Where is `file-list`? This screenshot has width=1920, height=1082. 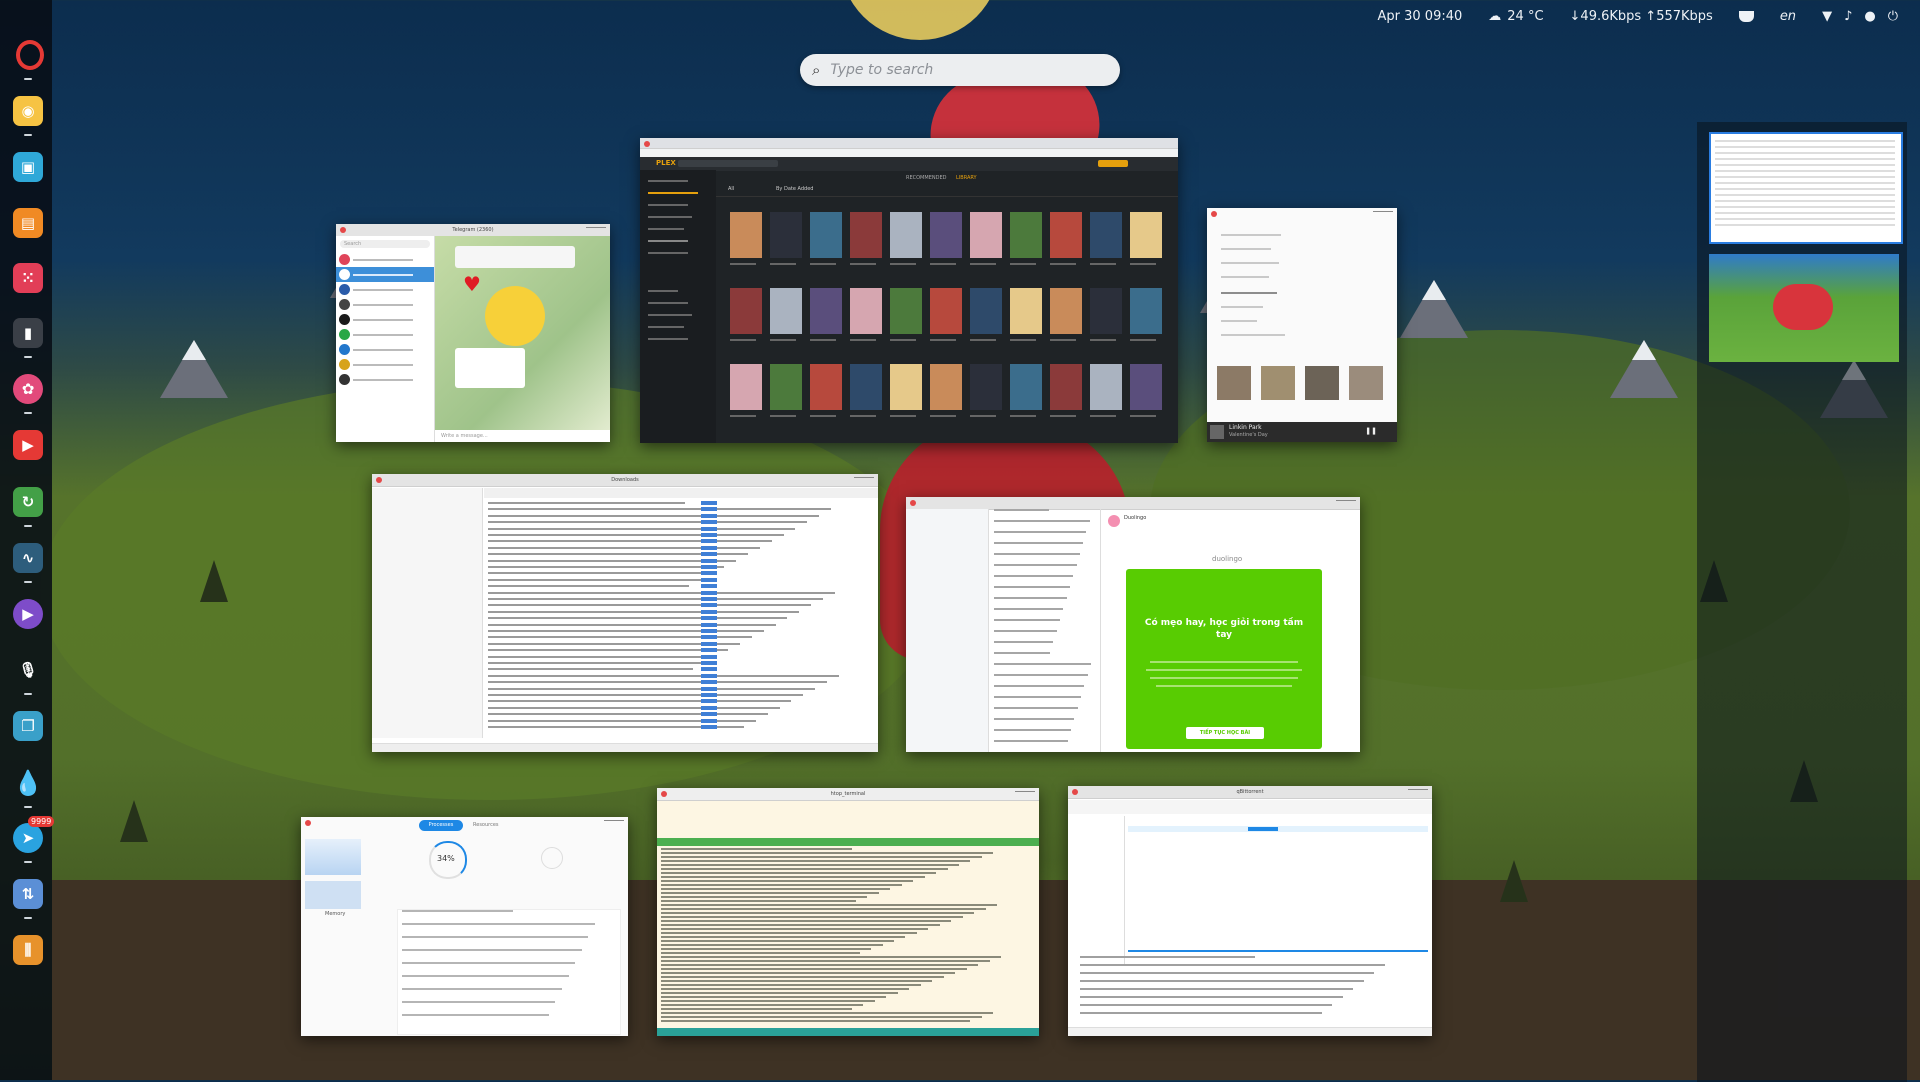
file-list is located at coordinates (681, 619).